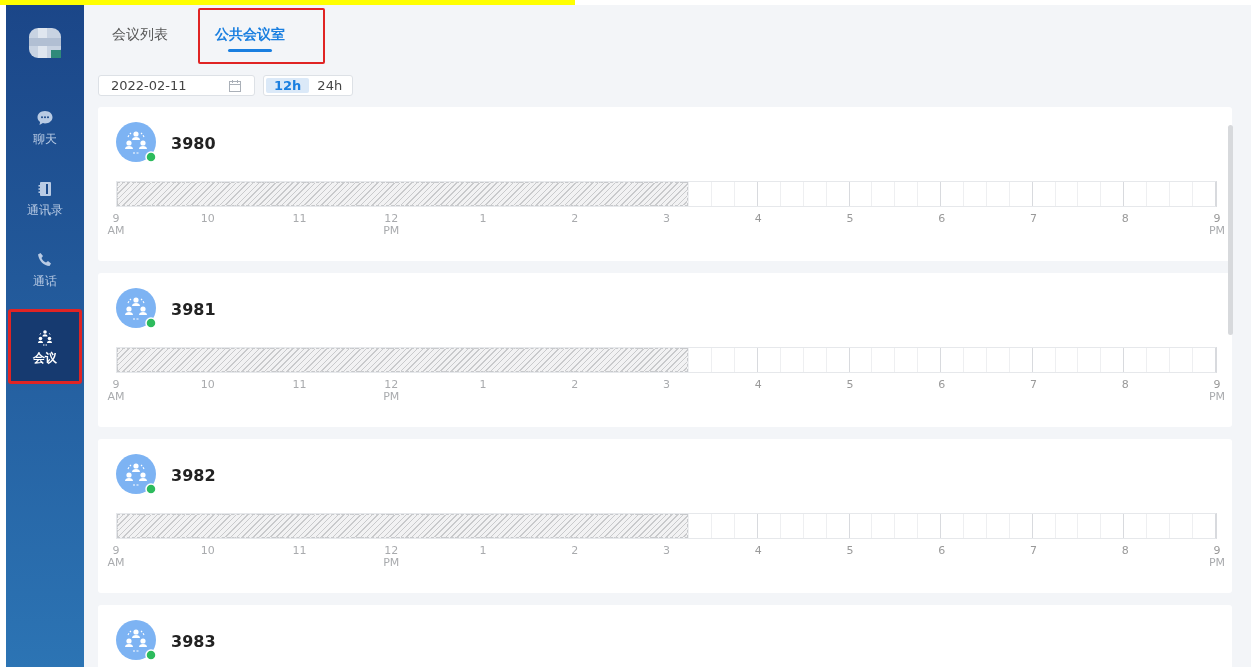 The image size is (1251, 667). I want to click on tab-underline, so click(250, 50).